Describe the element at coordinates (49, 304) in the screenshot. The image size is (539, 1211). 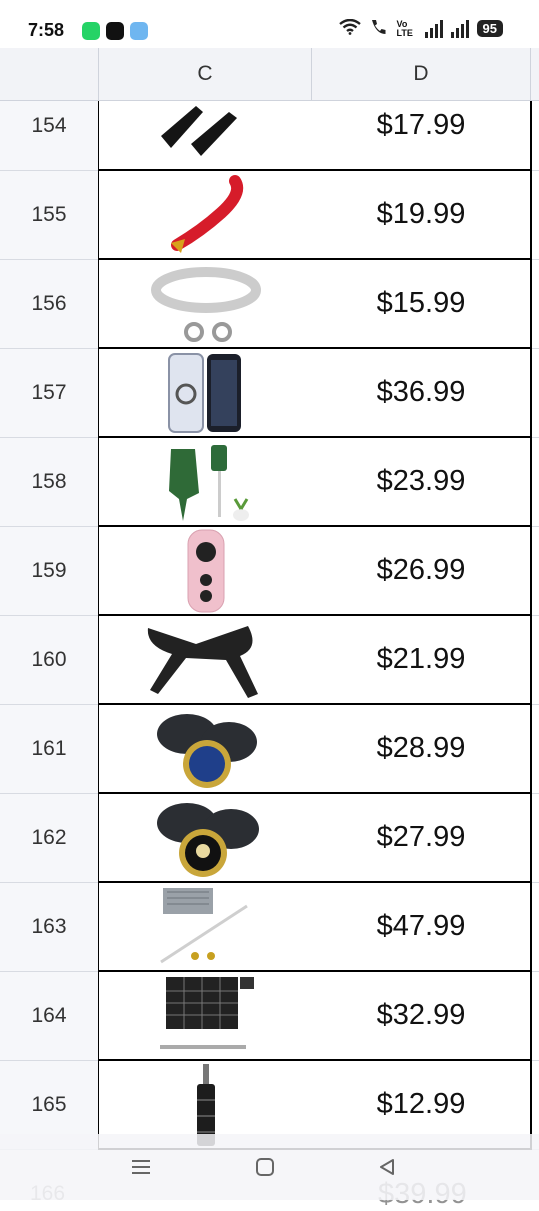
I see `row-number: 156` at that location.